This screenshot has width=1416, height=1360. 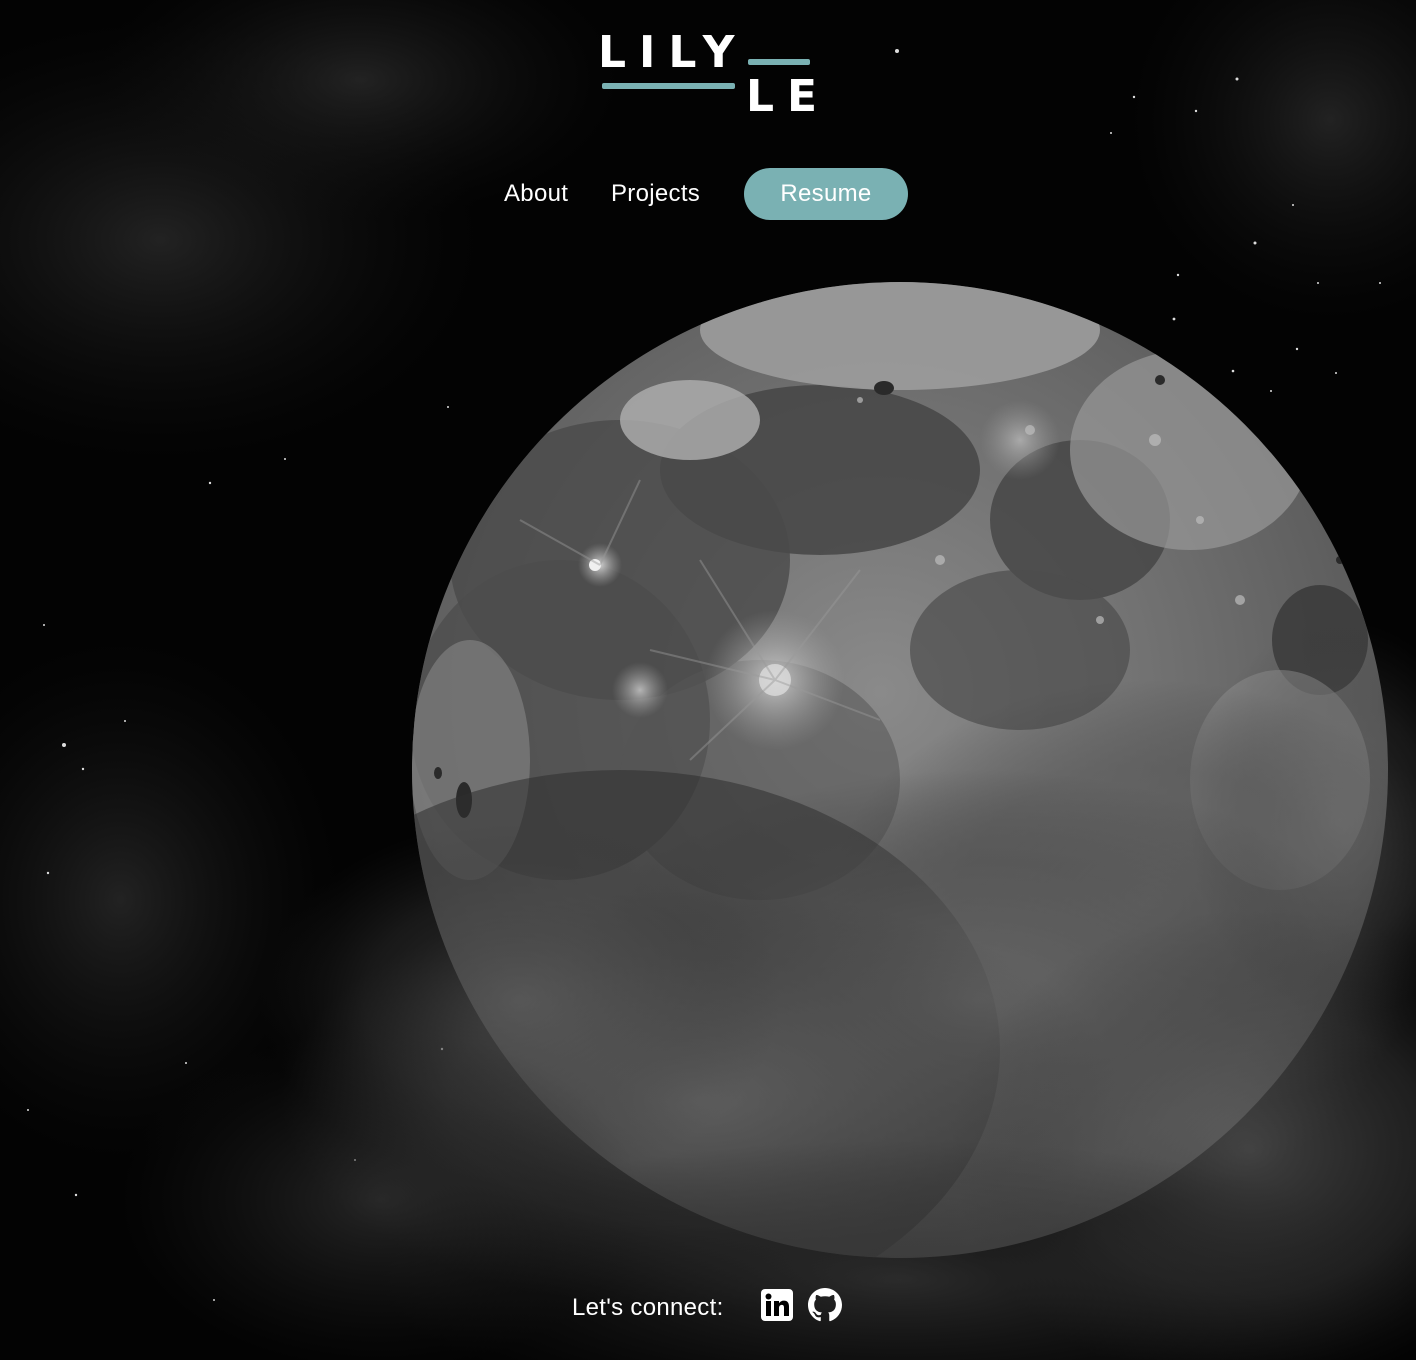 I want to click on connect-label: Let's connect:, so click(x=648, y=1307).